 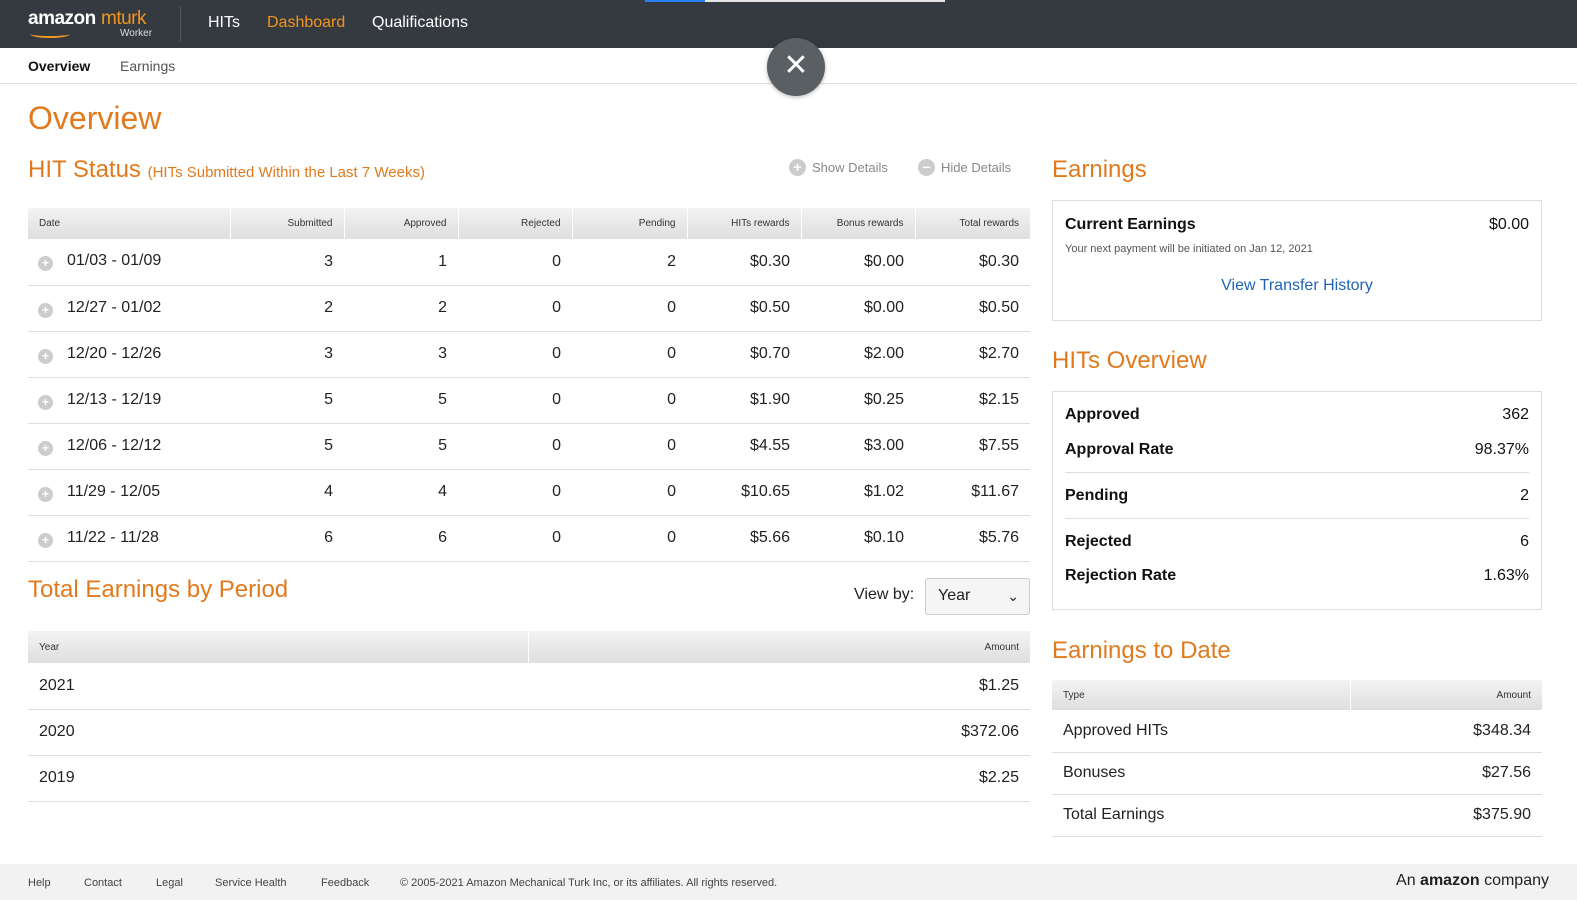 What do you see at coordinates (1297, 731) in the screenshot?
I see `table-row: Approved HITs $348.34` at bounding box center [1297, 731].